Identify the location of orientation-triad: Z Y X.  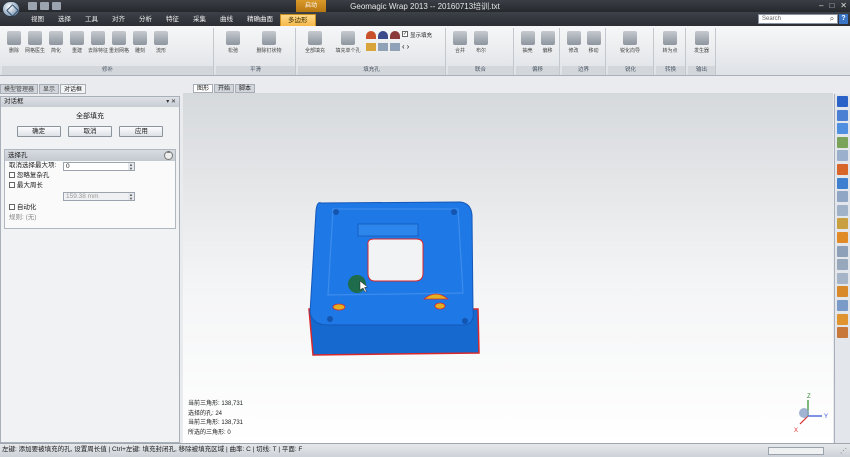
(811, 414).